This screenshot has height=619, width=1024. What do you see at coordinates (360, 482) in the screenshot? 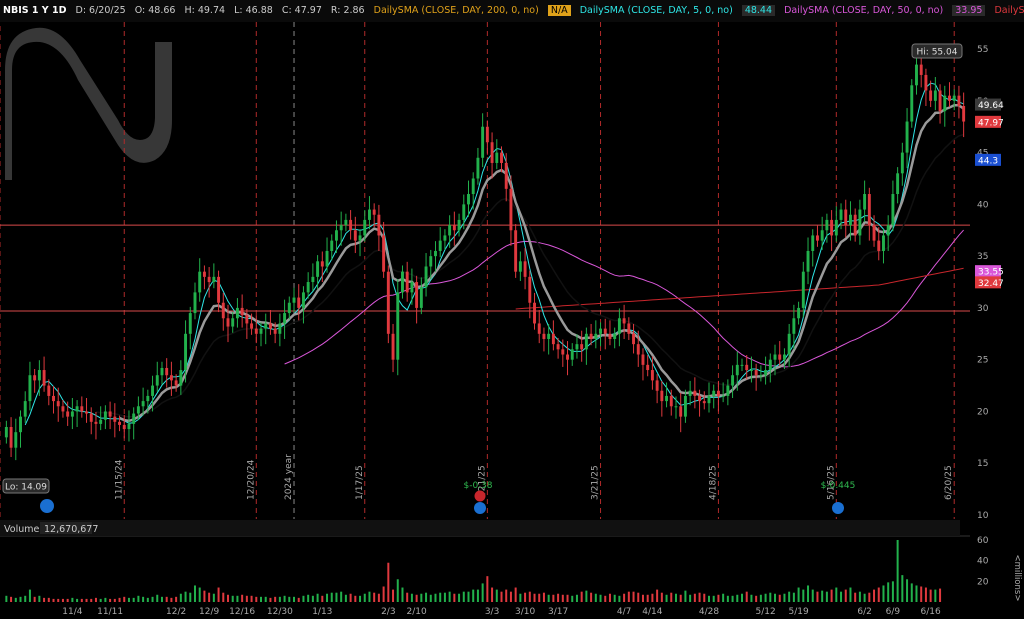
I see `date-marker-label: 1/17/25` at bounding box center [360, 482].